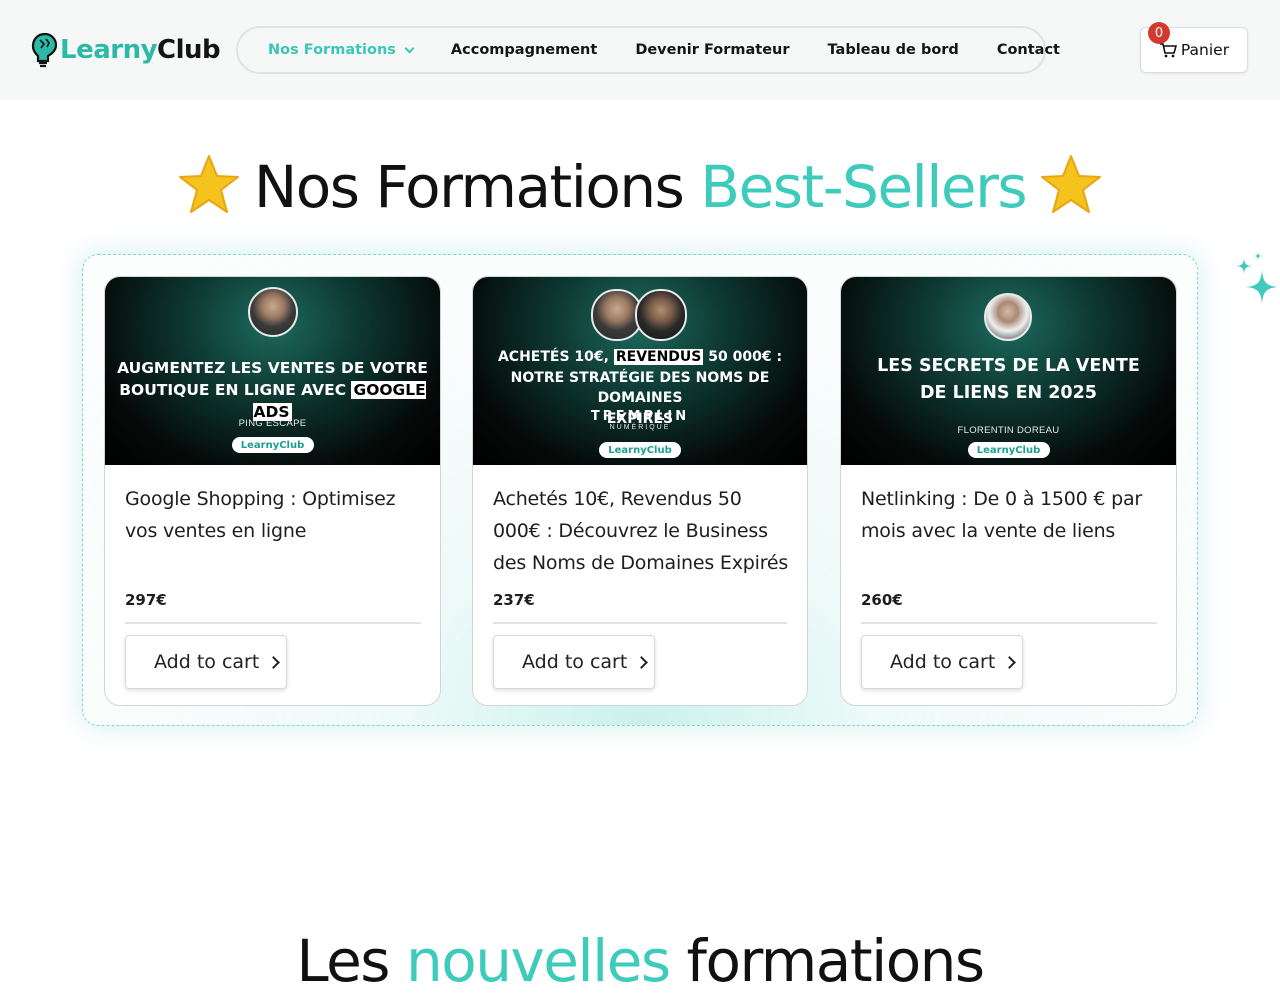  I want to click on thumbnail-line: 50 000€ :, so click(743, 357).